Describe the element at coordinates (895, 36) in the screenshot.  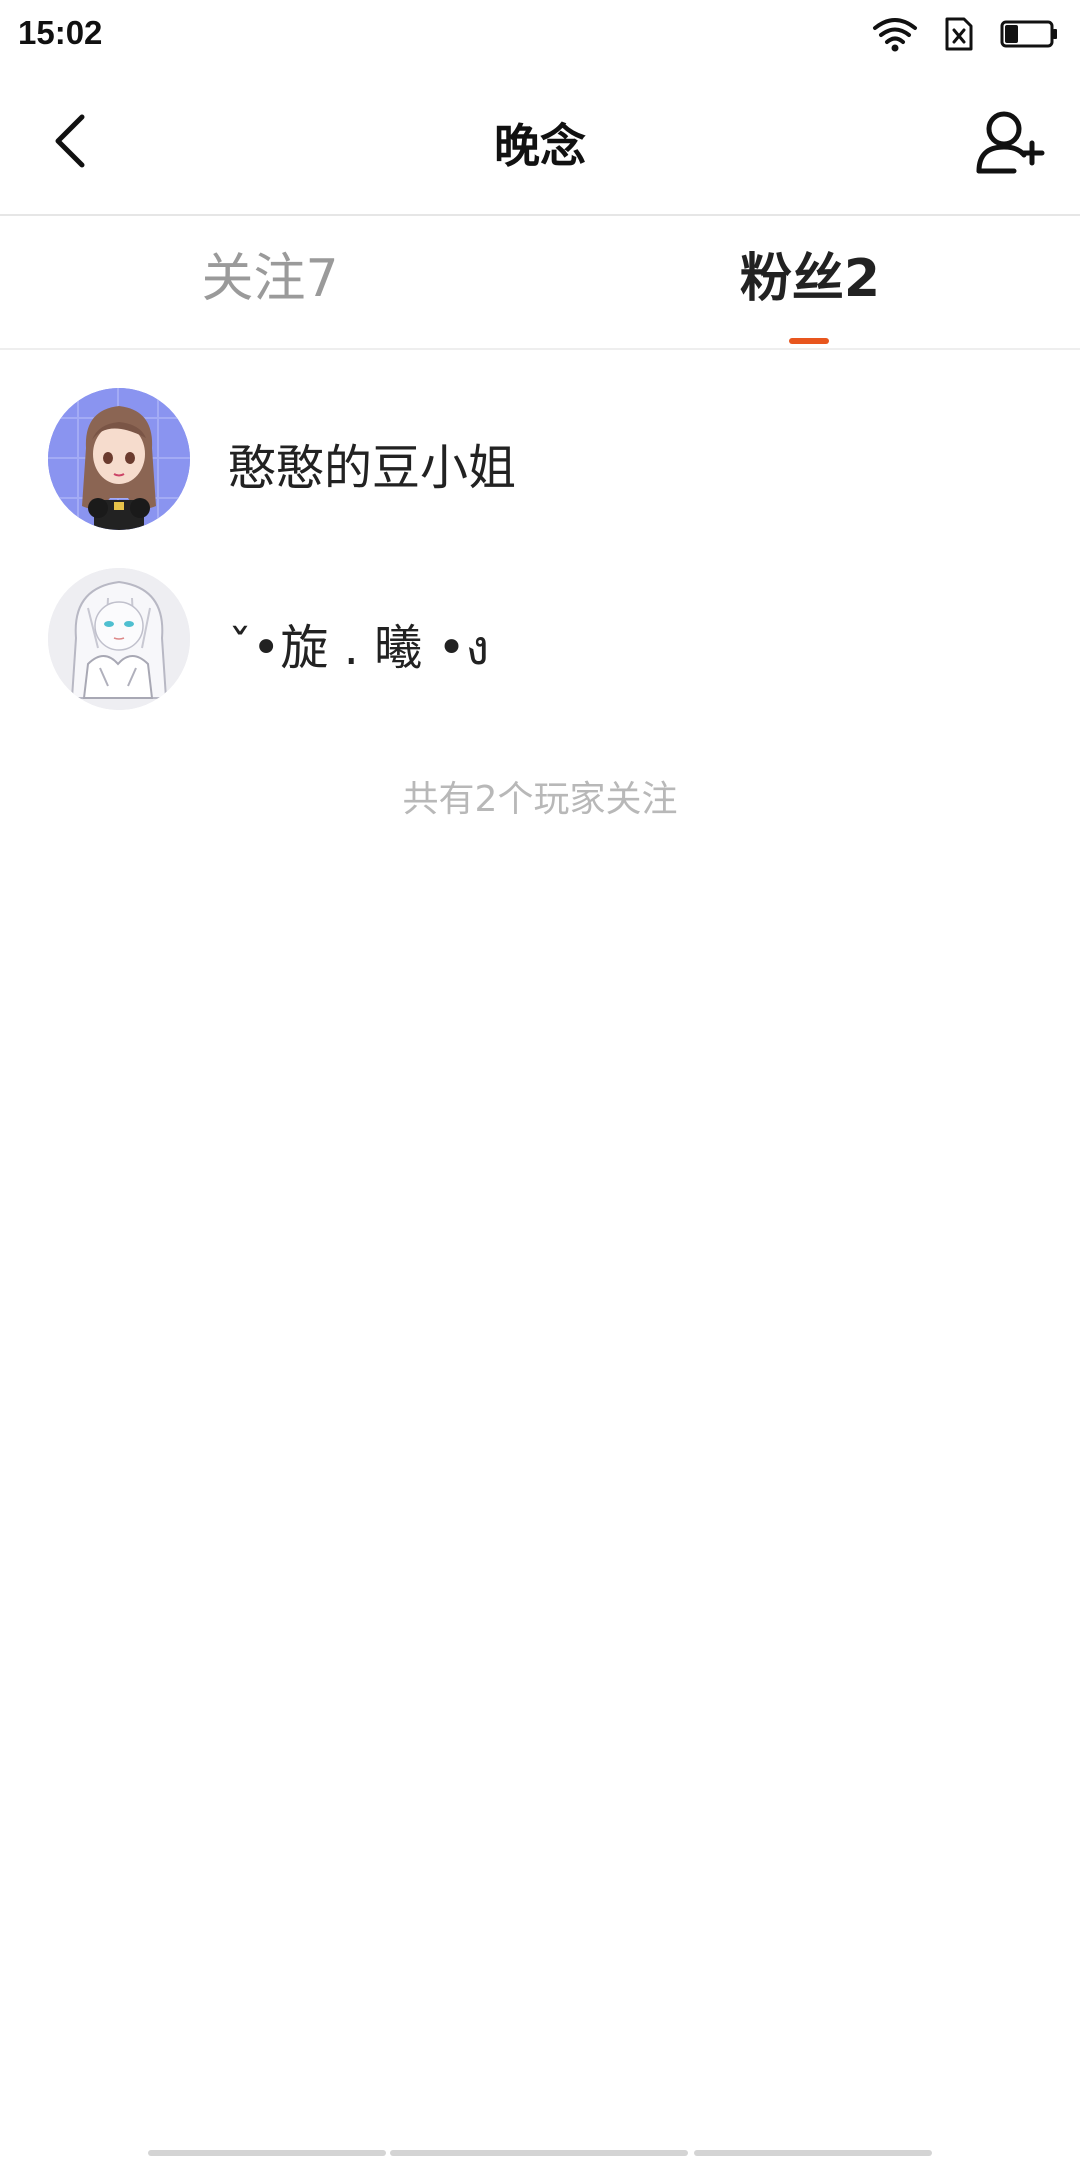
I see `wifi-icon` at that location.